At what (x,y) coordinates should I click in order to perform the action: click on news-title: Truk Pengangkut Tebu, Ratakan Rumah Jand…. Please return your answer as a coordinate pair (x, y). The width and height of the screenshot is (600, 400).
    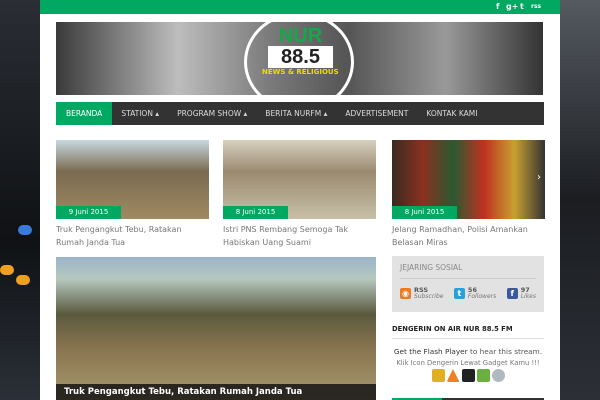
    Looking at the image, I should click on (132, 236).